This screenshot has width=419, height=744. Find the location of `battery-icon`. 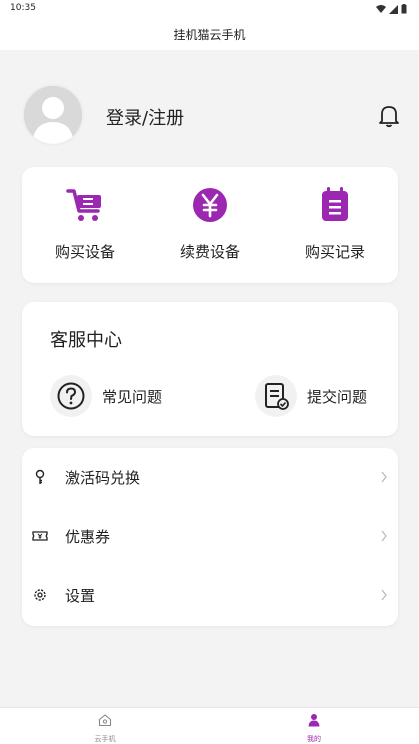

battery-icon is located at coordinates (404, 9).